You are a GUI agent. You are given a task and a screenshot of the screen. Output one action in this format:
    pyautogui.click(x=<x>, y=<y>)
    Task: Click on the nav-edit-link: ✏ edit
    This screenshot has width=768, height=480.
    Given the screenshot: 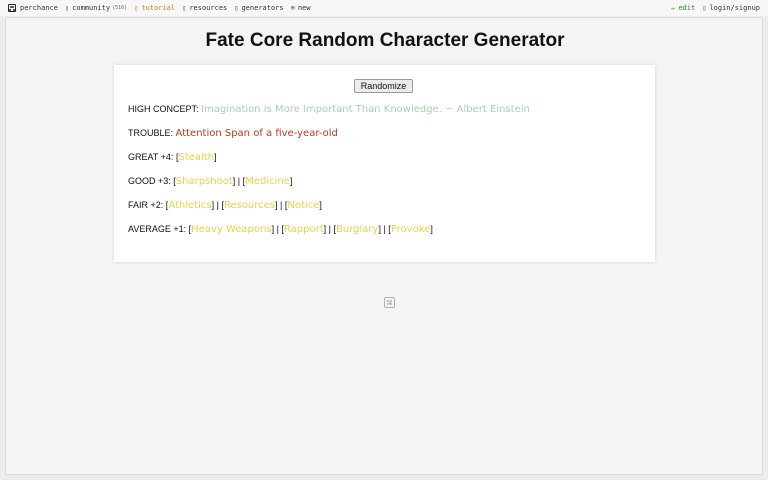 What is the action you would take?
    pyautogui.click(x=683, y=8)
    